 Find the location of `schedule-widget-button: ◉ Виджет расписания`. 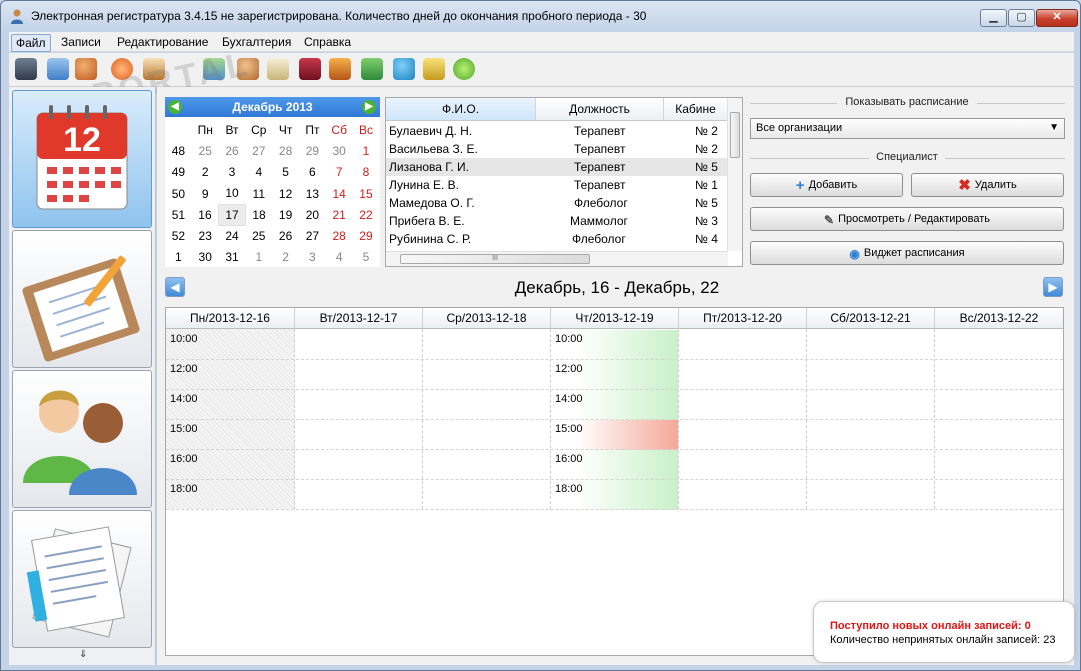

schedule-widget-button: ◉ Виджет расписания is located at coordinates (907, 253).